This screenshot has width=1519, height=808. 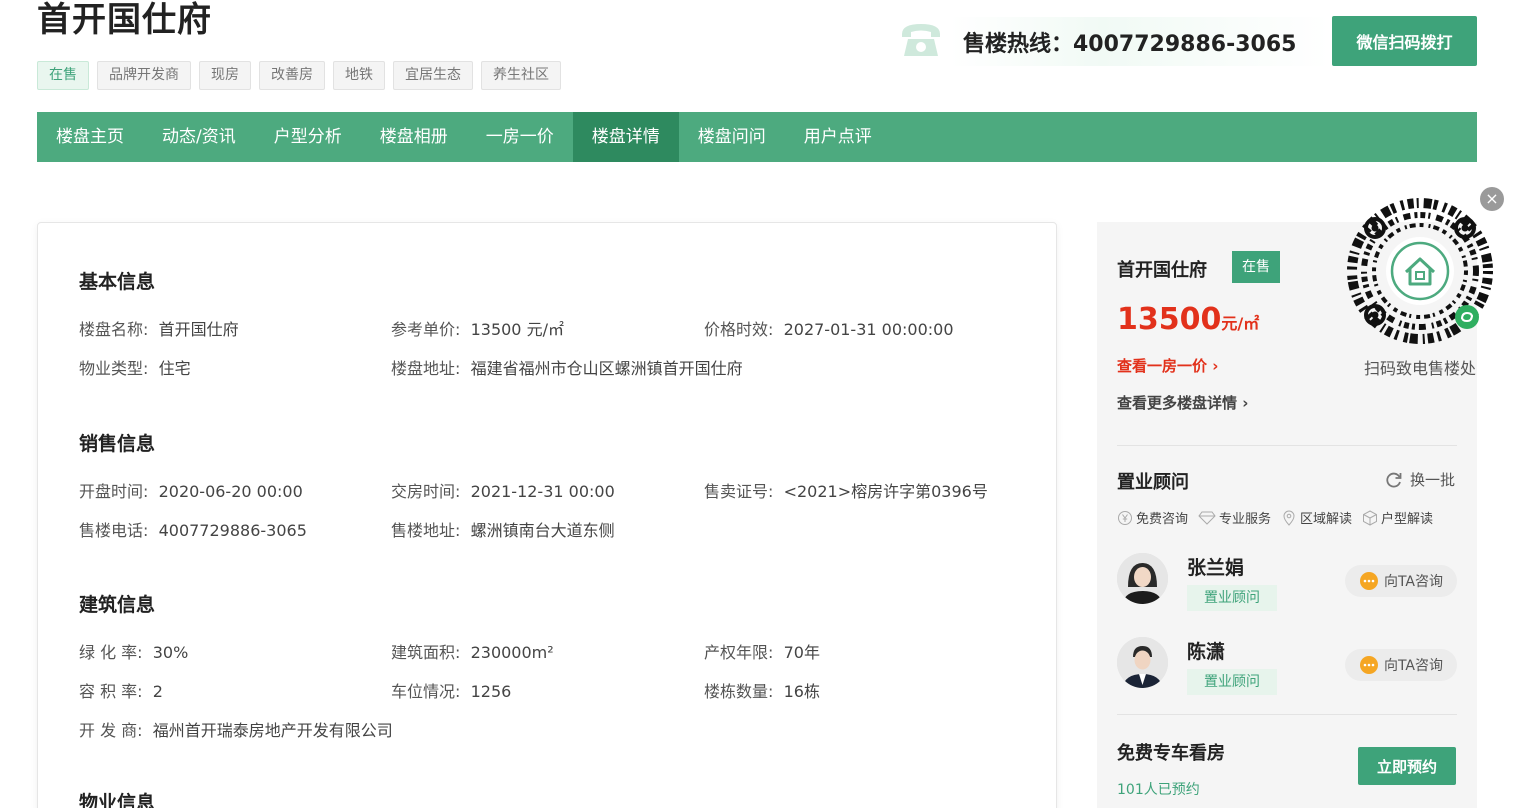 I want to click on nav-album: 楼盘相册, so click(x=414, y=137).